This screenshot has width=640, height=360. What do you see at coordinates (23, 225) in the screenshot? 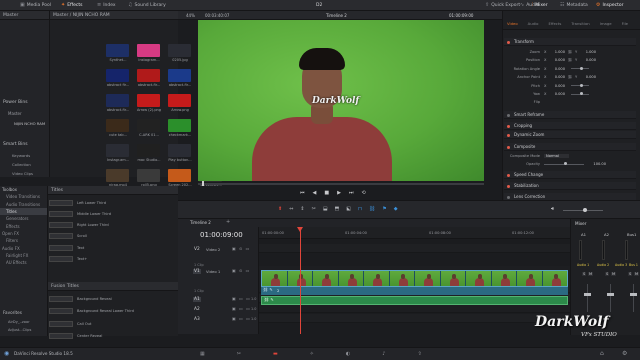
I see `toolbox-item: Effects` at bounding box center [23, 225].